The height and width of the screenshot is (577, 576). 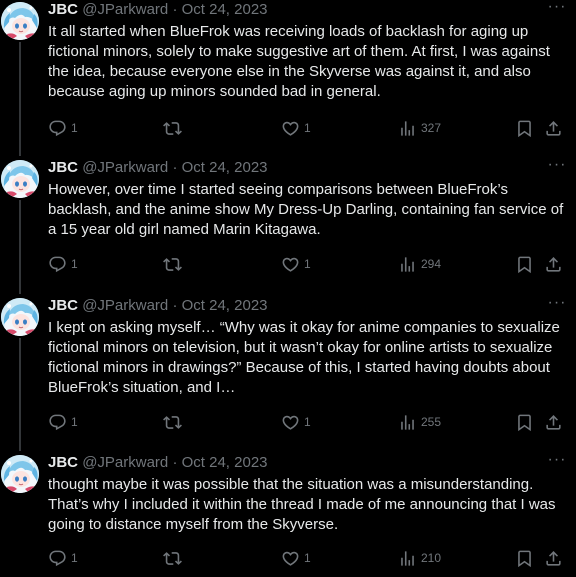 I want to click on tweet-actions: 1 1 210, so click(x=308, y=558).